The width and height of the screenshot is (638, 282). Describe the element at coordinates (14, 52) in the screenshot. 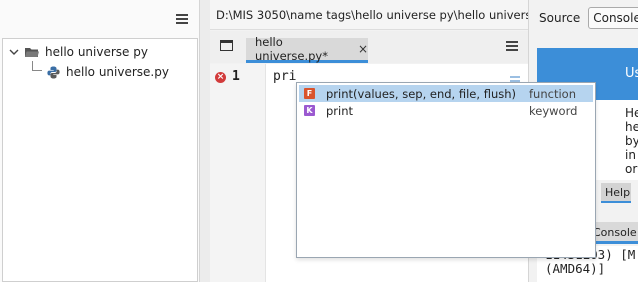

I see `chevron-down-icon` at that location.